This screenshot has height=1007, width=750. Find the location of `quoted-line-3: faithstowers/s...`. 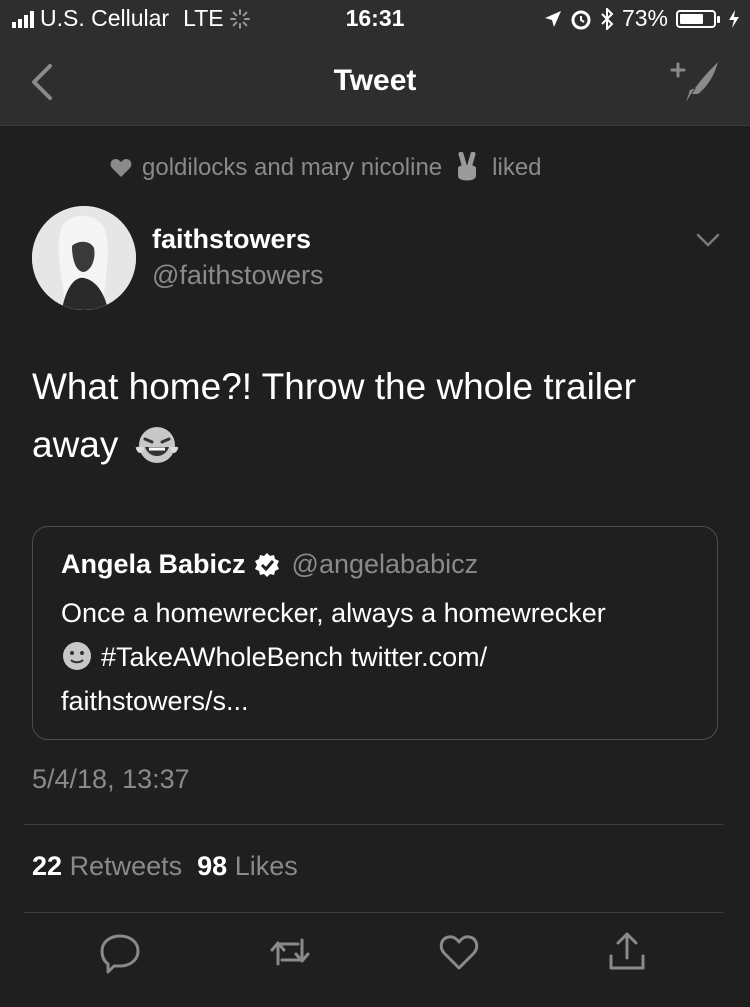

quoted-line-3: faithstowers/s... is located at coordinates (381, 701).